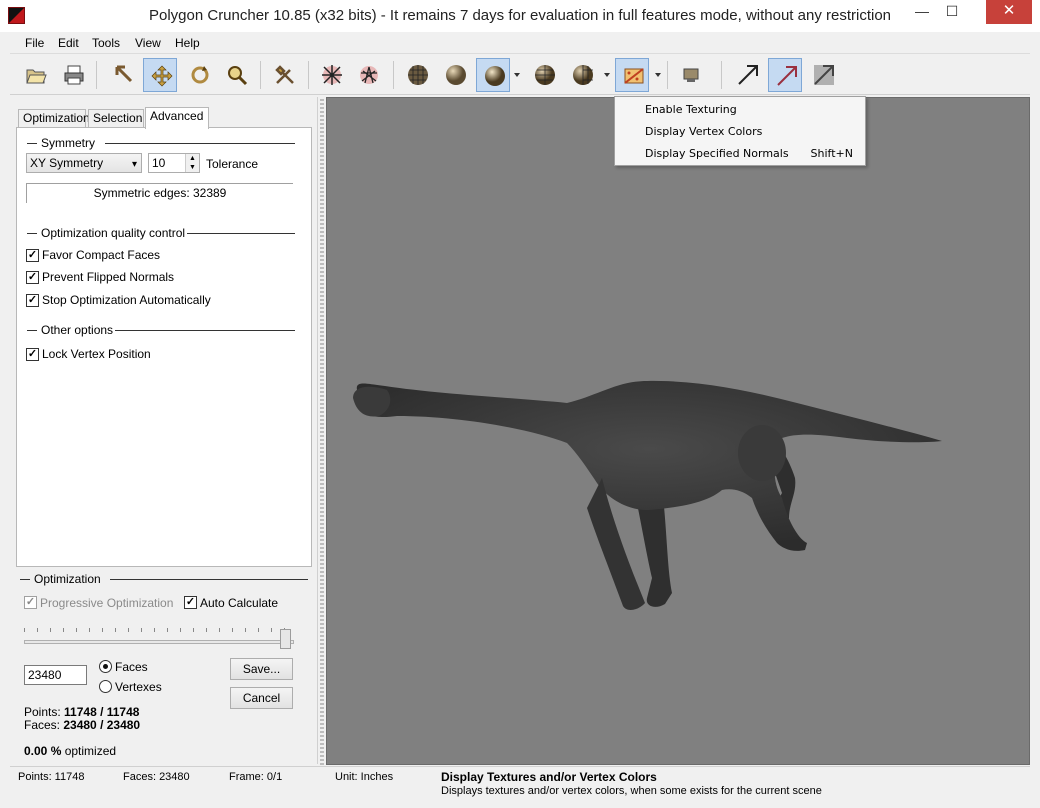 The width and height of the screenshot is (1040, 808). I want to click on open-folder-icon, so click(36, 76).